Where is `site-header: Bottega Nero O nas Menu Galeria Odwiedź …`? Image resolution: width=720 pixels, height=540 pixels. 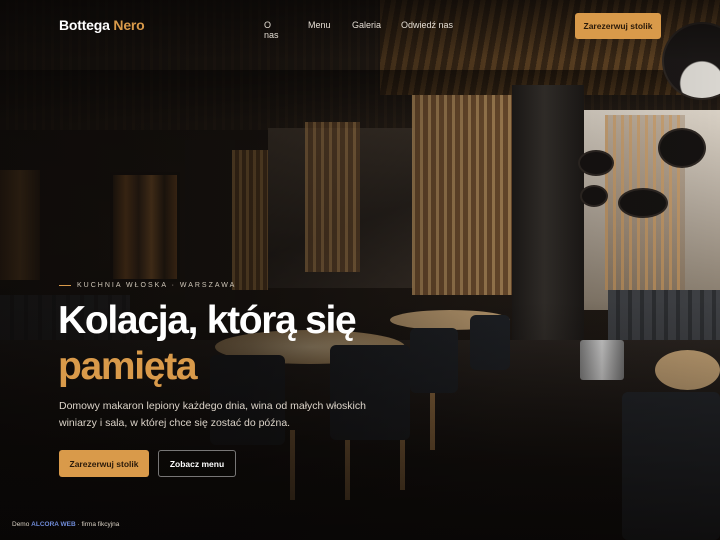 site-header: Bottega Nero O nas Menu Galeria Odwiedź … is located at coordinates (360, 26).